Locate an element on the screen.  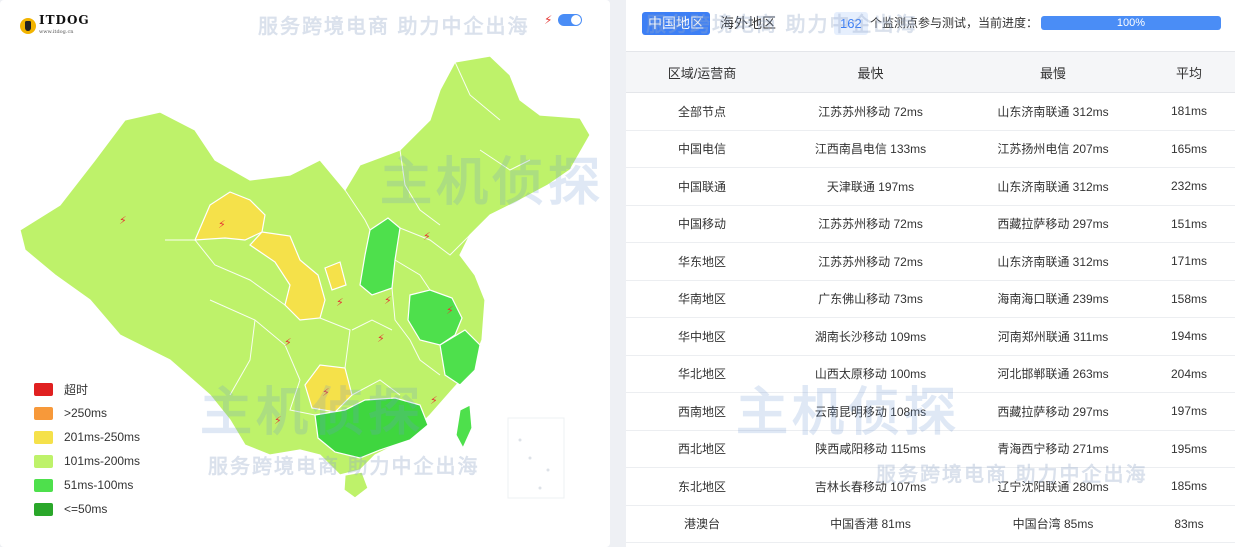
cell-region: 全部节点 is located at coordinates (702, 111).